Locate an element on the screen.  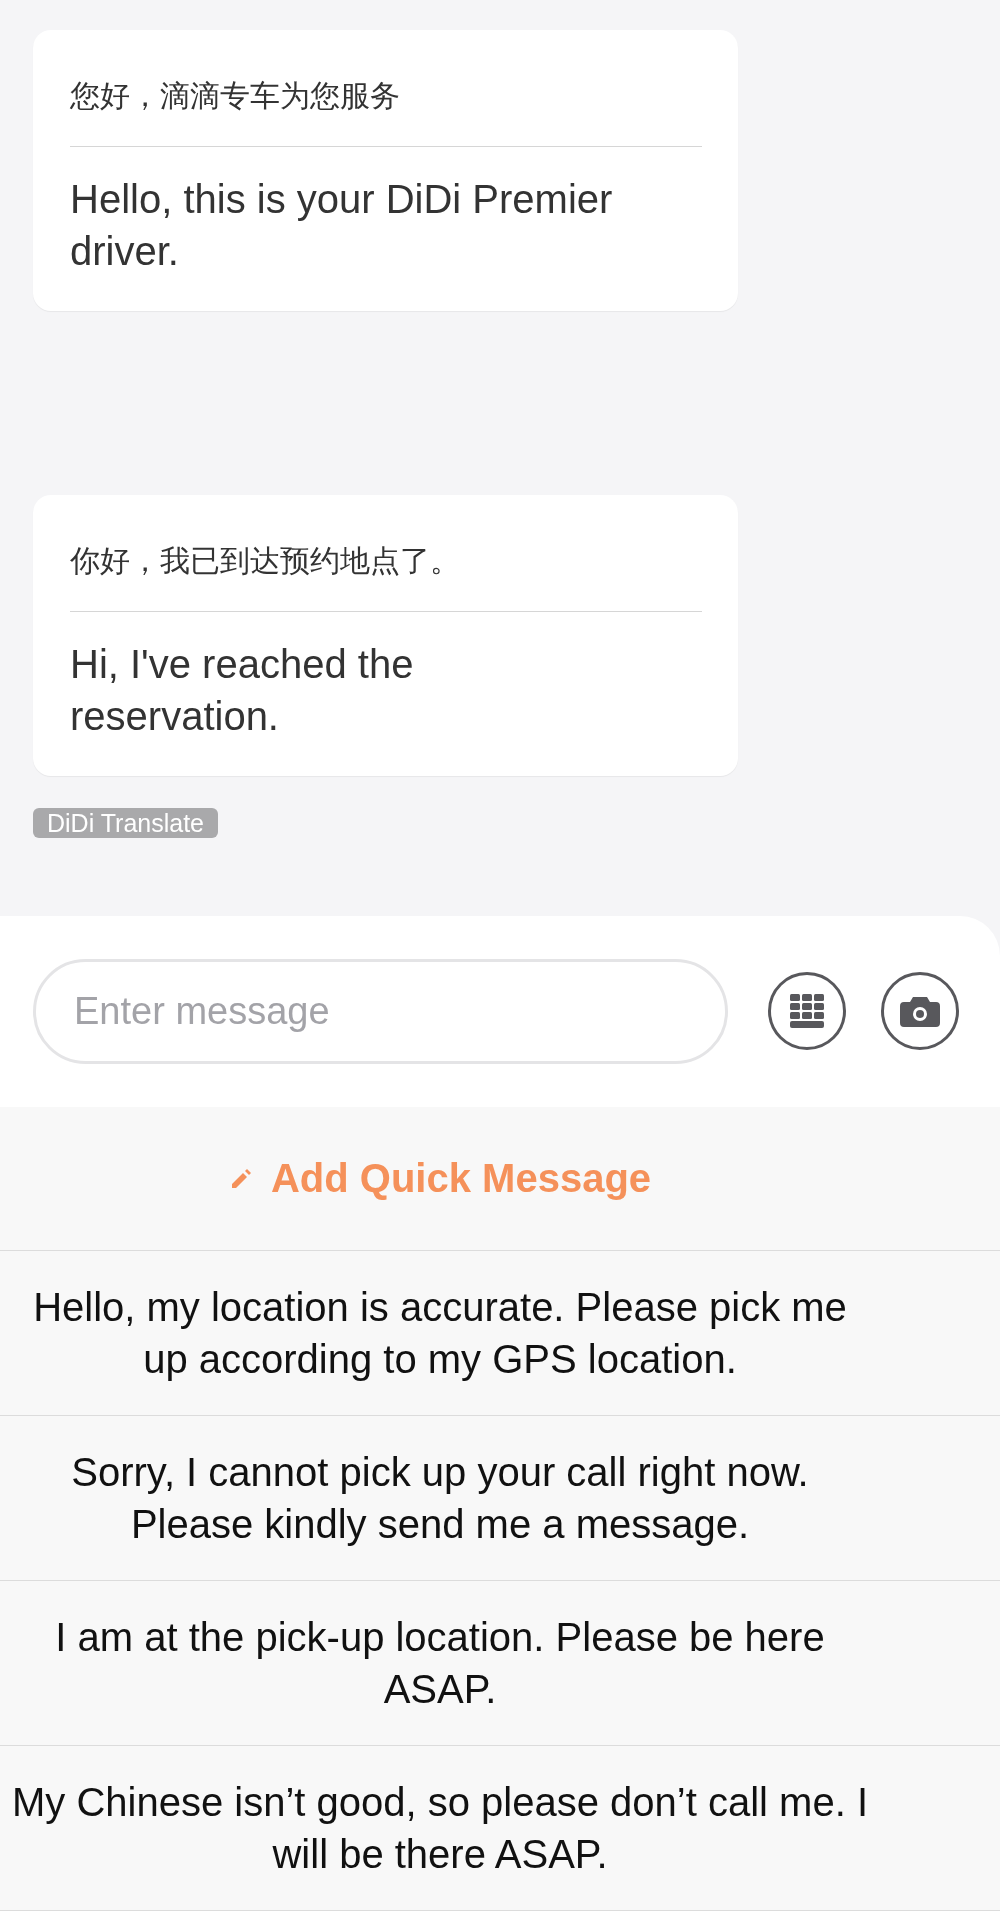
original-text: 你好，我已到达预约地点了。 is located at coordinates (386, 576).